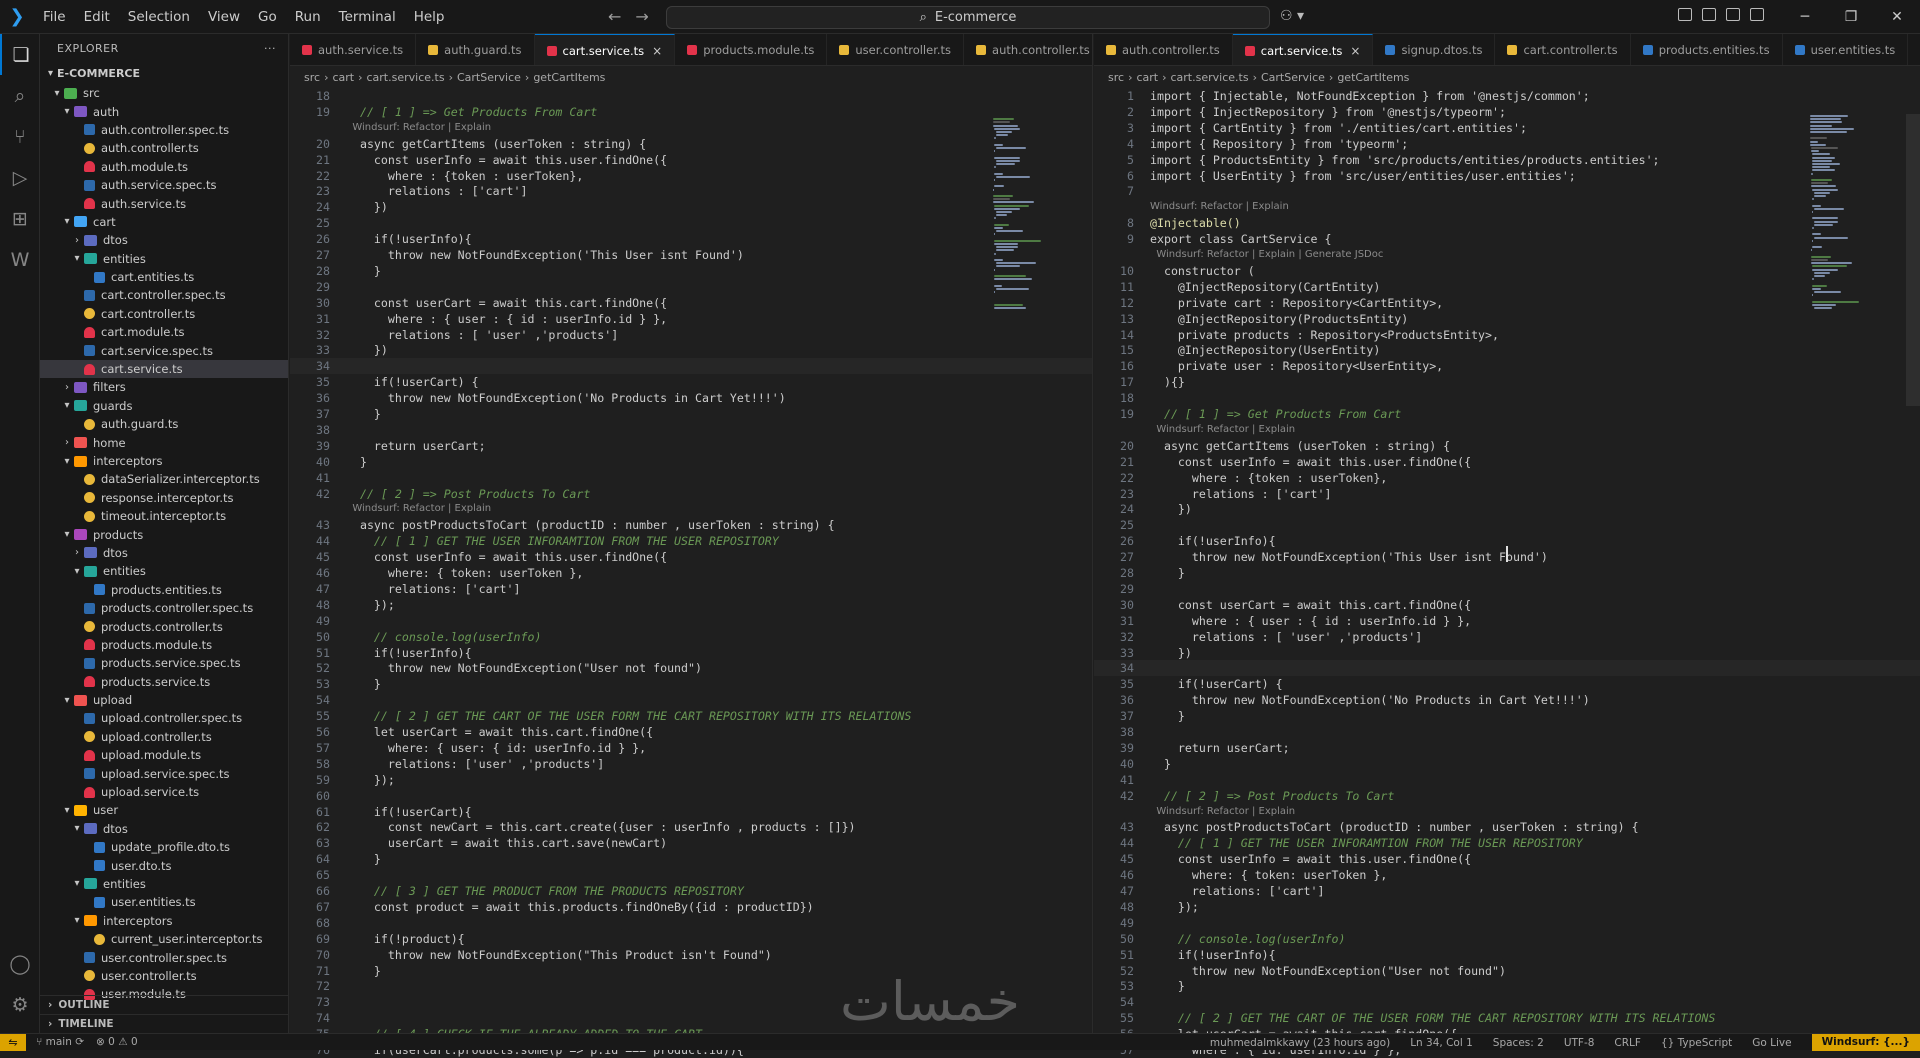  Describe the element at coordinates (164, 865) in the screenshot. I see `file-tree-item: user.dto.ts` at that location.